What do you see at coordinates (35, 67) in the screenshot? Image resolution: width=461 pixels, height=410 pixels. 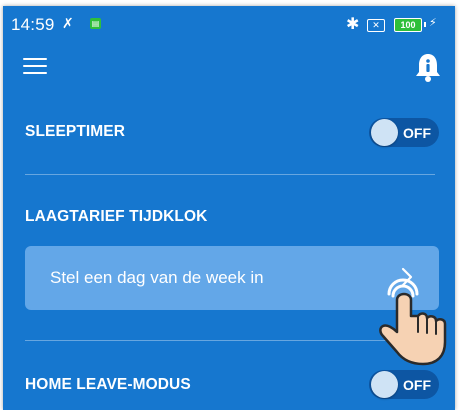 I see `hamburger-menu-icon` at bounding box center [35, 67].